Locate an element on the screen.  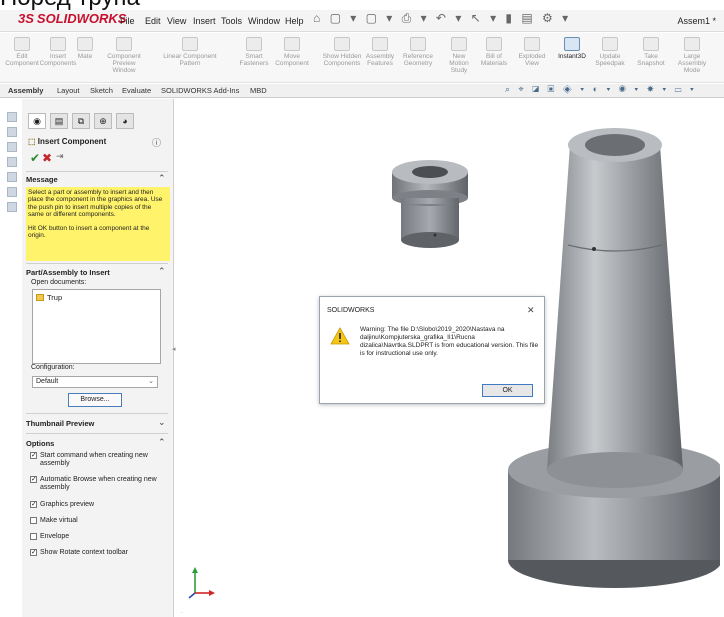
insert-component-icon: ⬚ is located at coordinates (33, 141).